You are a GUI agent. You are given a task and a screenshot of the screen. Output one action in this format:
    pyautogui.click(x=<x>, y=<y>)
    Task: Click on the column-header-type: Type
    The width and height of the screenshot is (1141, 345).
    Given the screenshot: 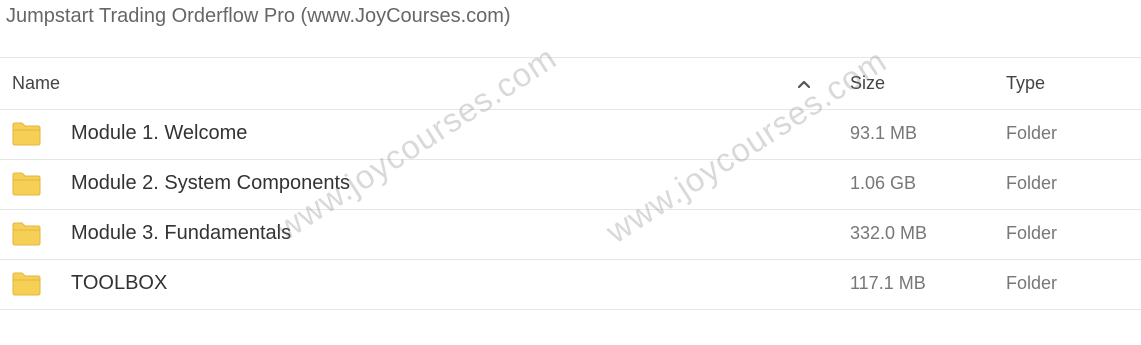 What is the action you would take?
    pyautogui.click(x=1025, y=83)
    